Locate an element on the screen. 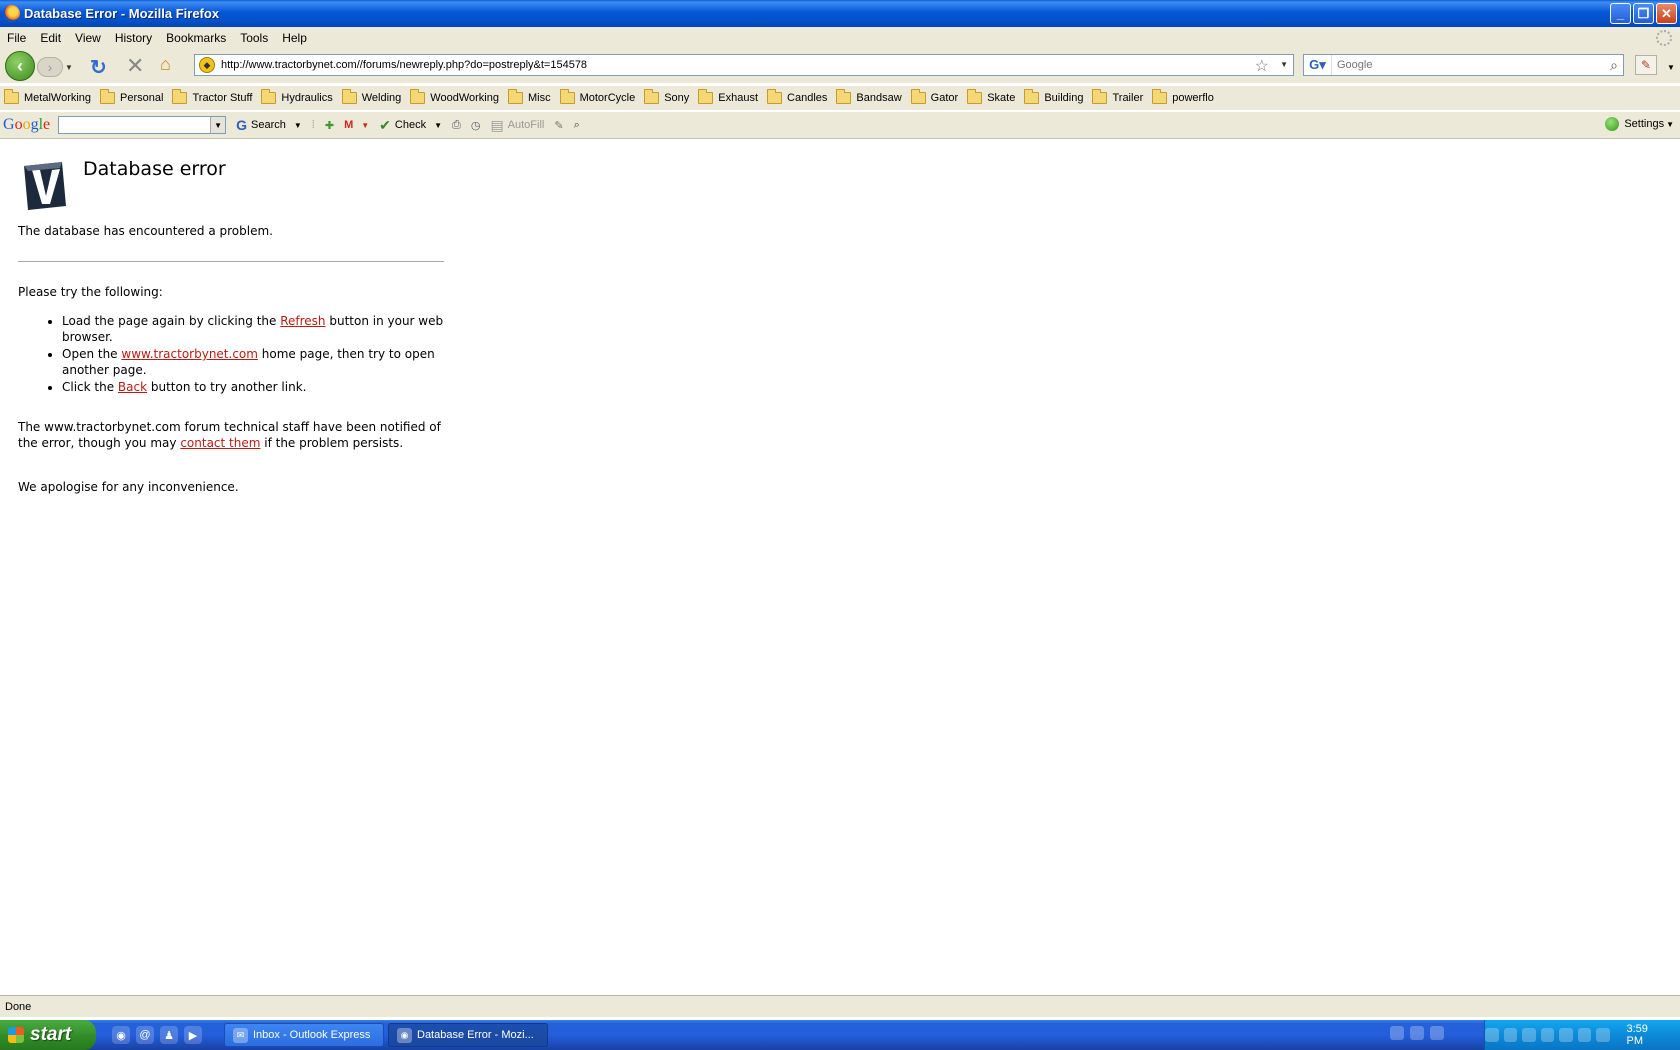 The image size is (1680, 1050). bookmark-folder: Personal is located at coordinates (131, 96).